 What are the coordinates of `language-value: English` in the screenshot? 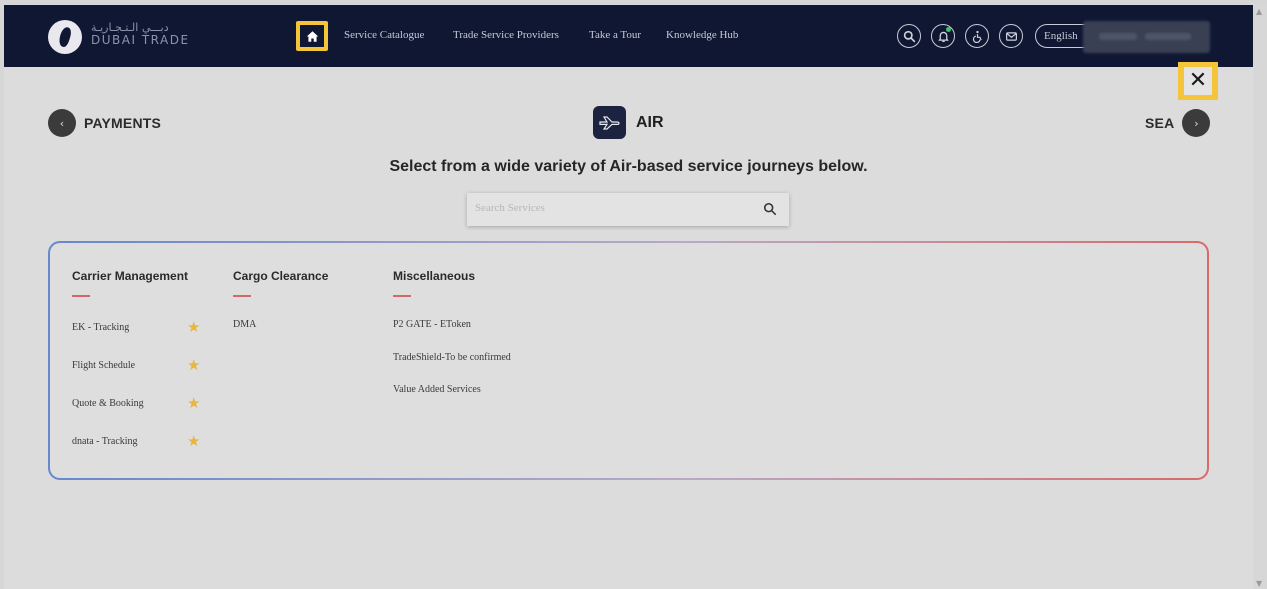 It's located at (1061, 36).